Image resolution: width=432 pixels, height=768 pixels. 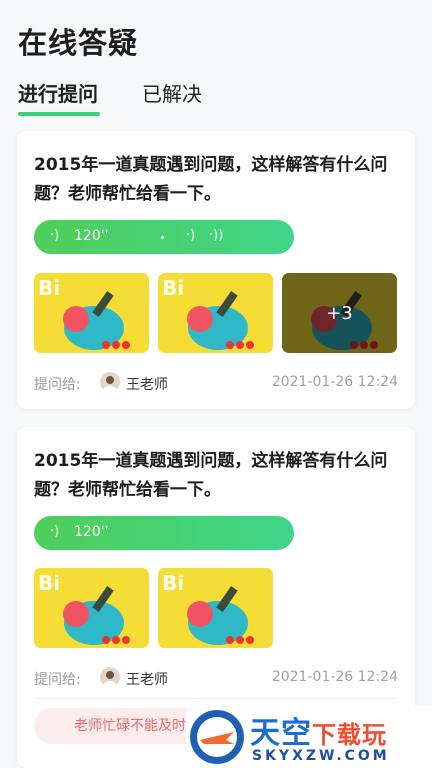 I want to click on tab-ask: 进行提问, so click(x=58, y=92).